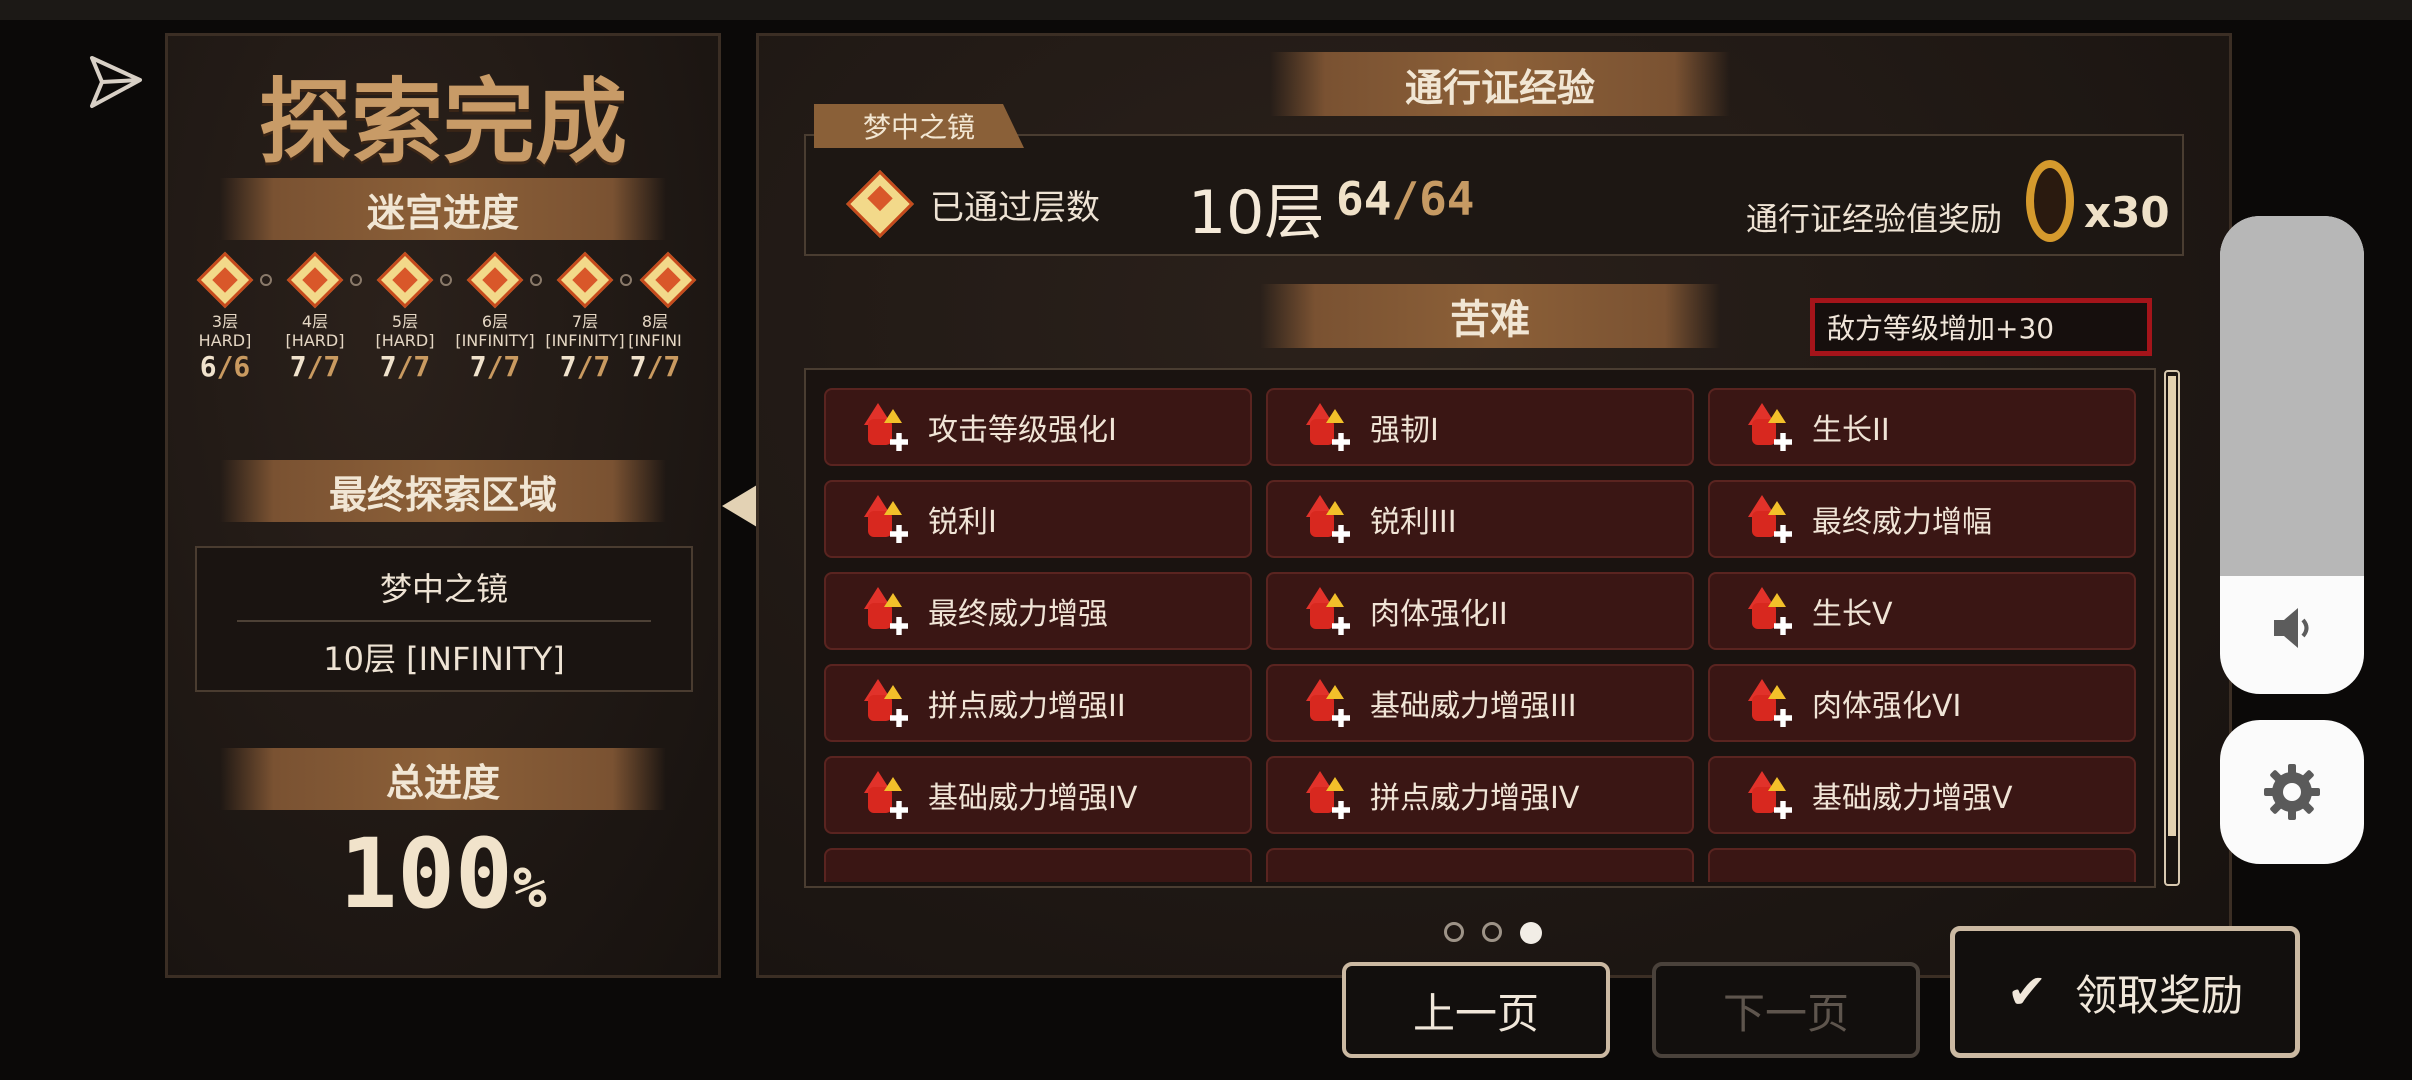  I want to click on volume-icon, so click(2292, 628).